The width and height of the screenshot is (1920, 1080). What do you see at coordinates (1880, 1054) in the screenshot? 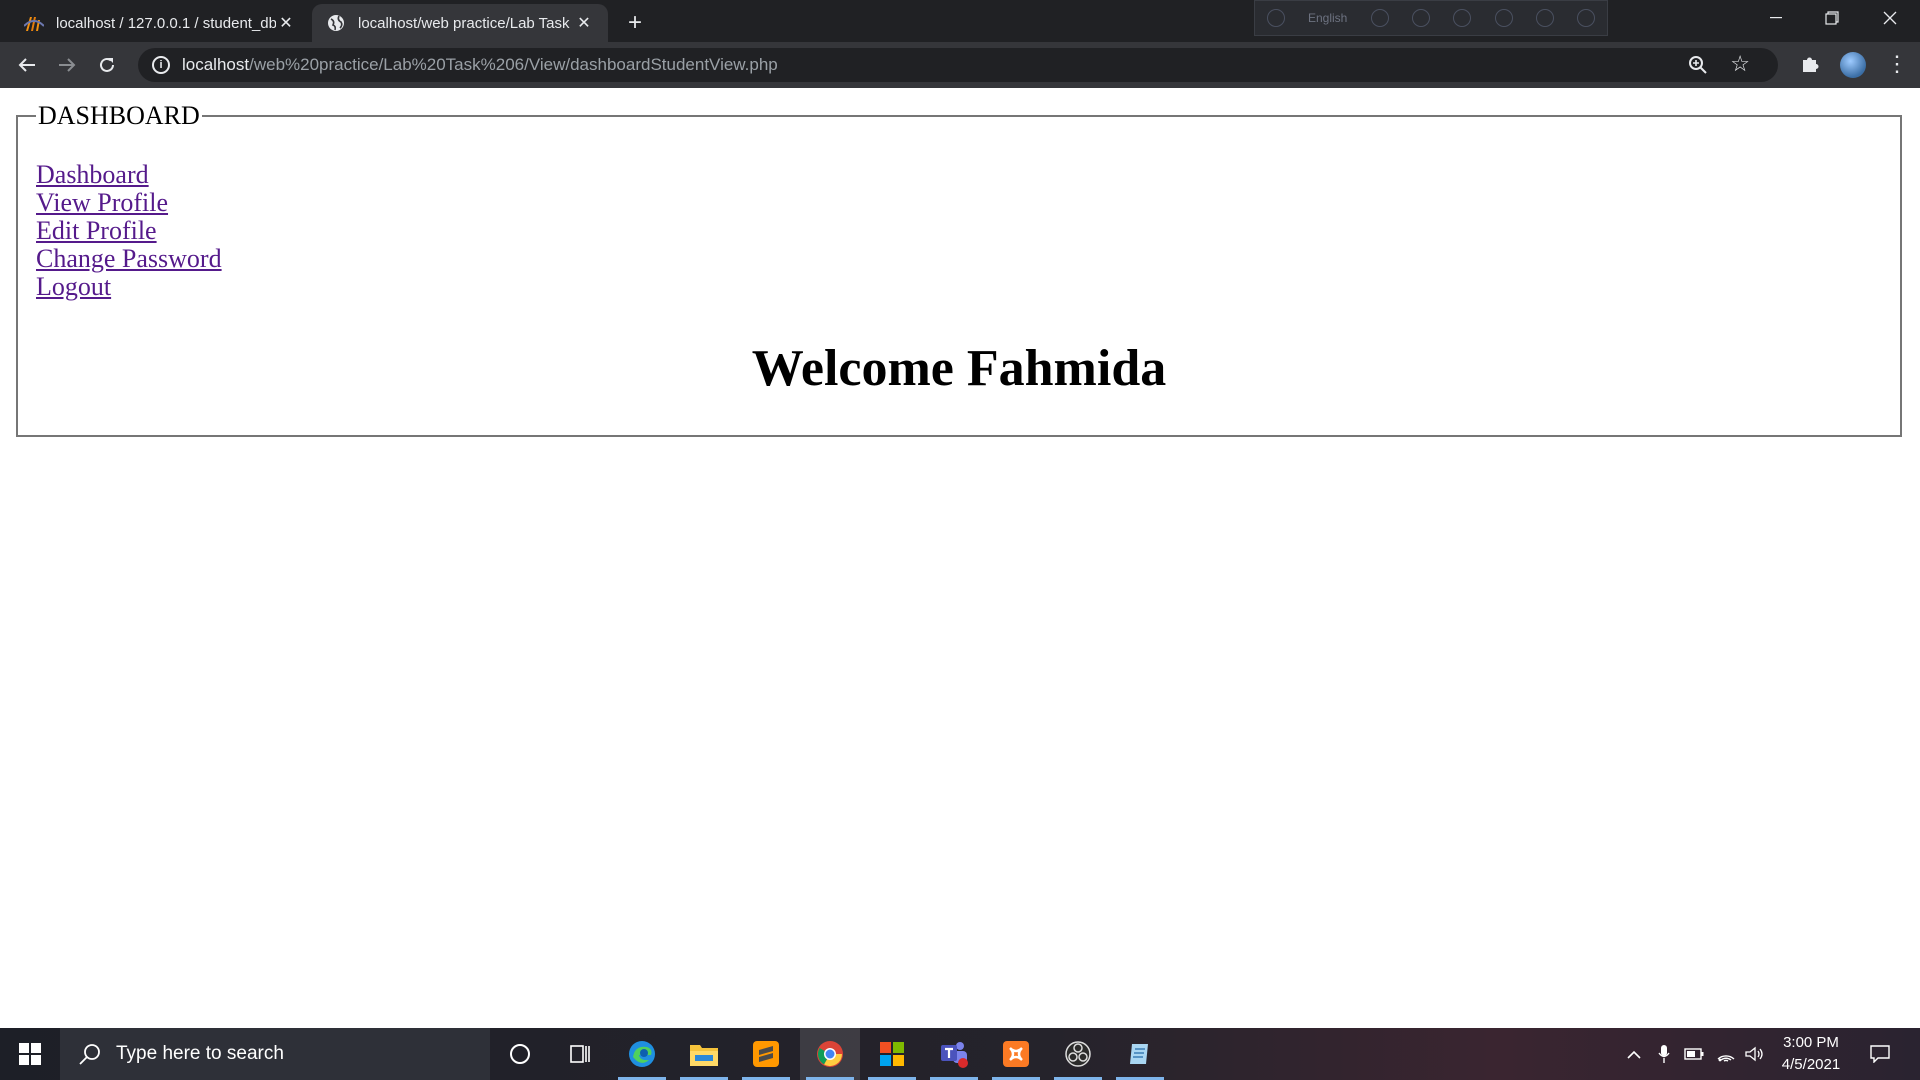
I see `action-center-icon` at bounding box center [1880, 1054].